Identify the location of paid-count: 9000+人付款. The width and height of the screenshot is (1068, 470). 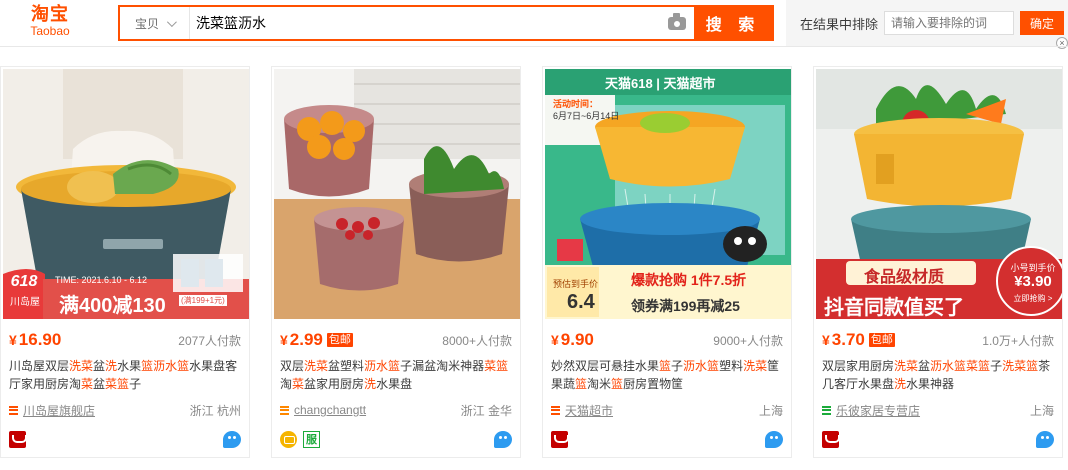
(748, 340).